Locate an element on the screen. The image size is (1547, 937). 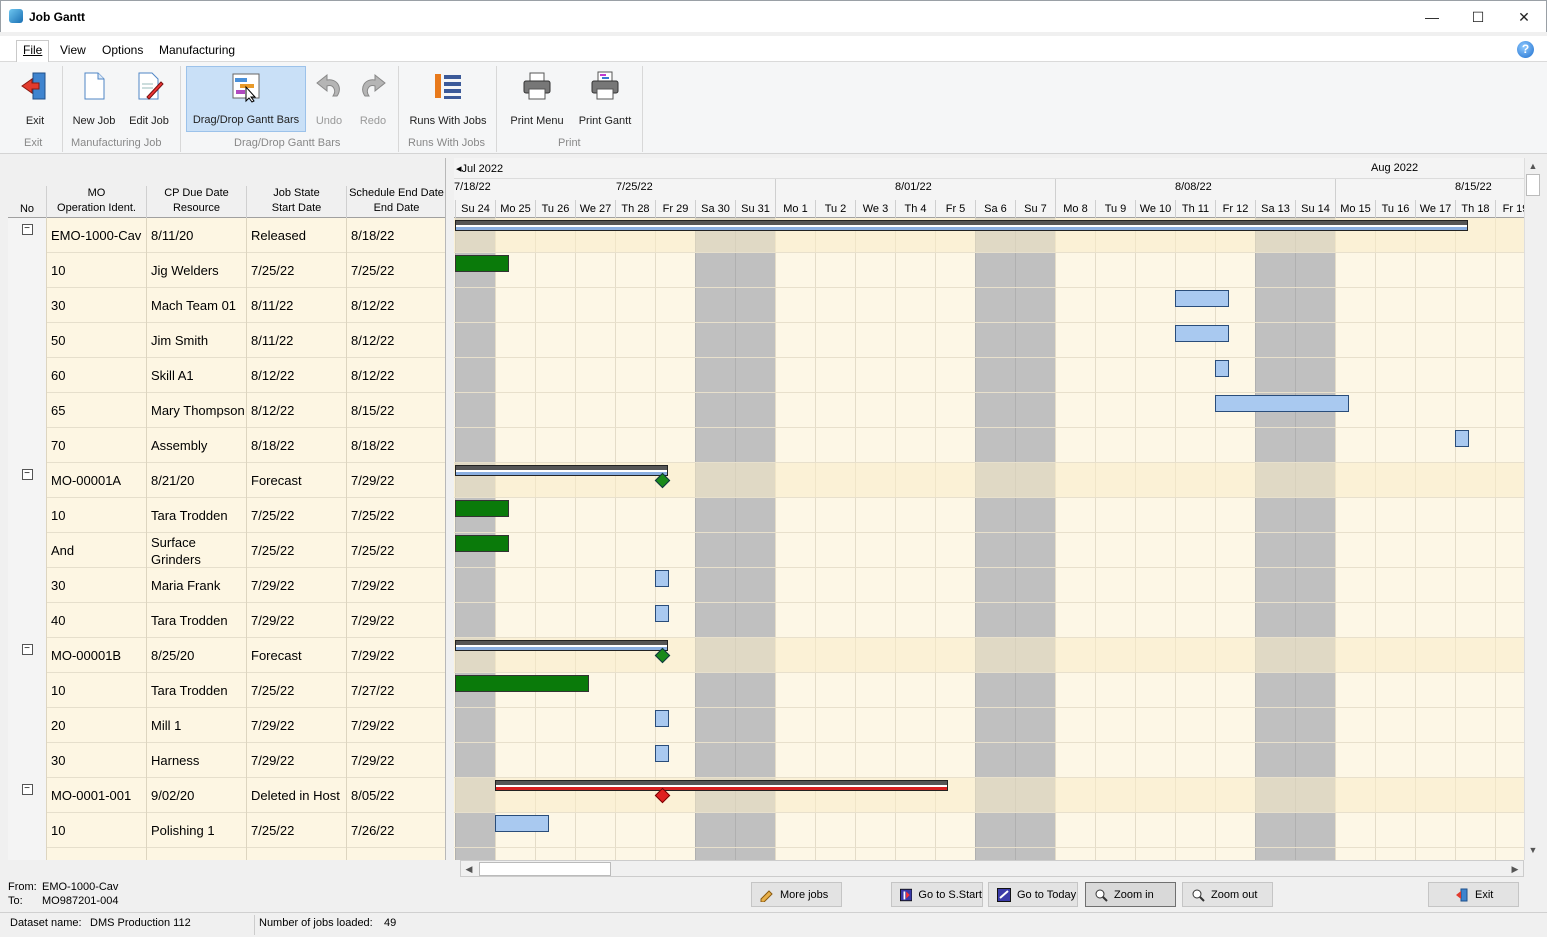
table-row: 30 Mach Team 01 8/11/22 8/12/22 is located at coordinates (226, 305).